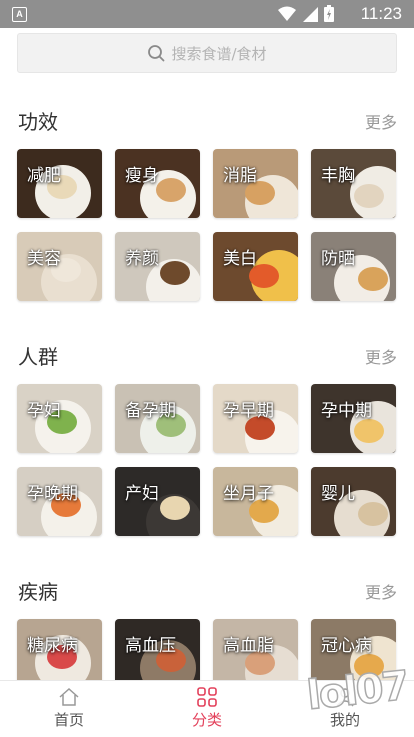  I want to click on category-tile: 坐月子, so click(255, 501).